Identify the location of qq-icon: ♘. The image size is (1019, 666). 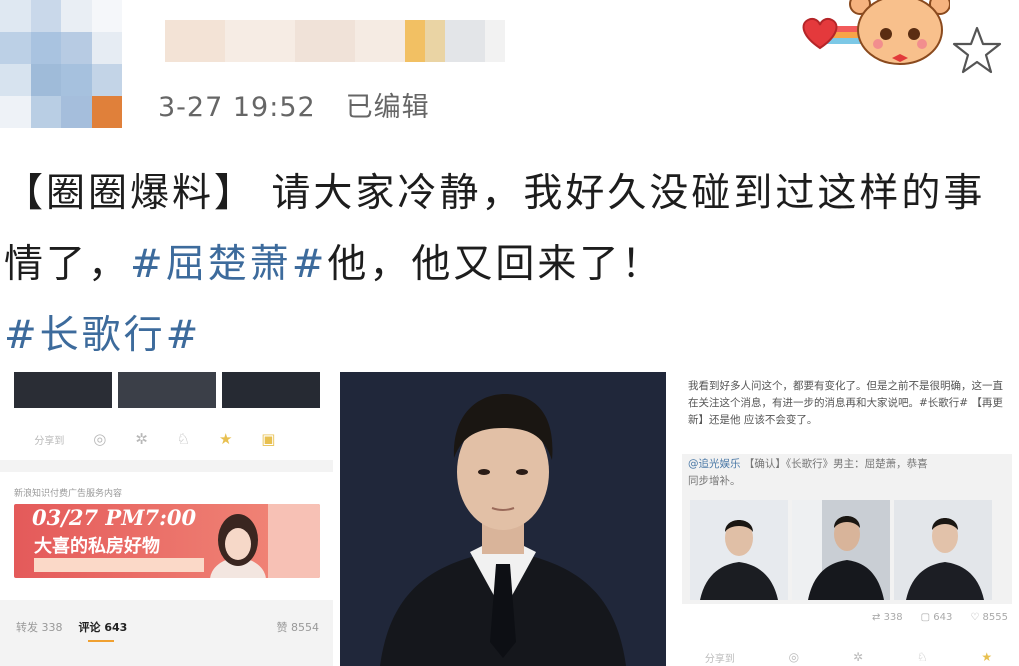
(183, 439).